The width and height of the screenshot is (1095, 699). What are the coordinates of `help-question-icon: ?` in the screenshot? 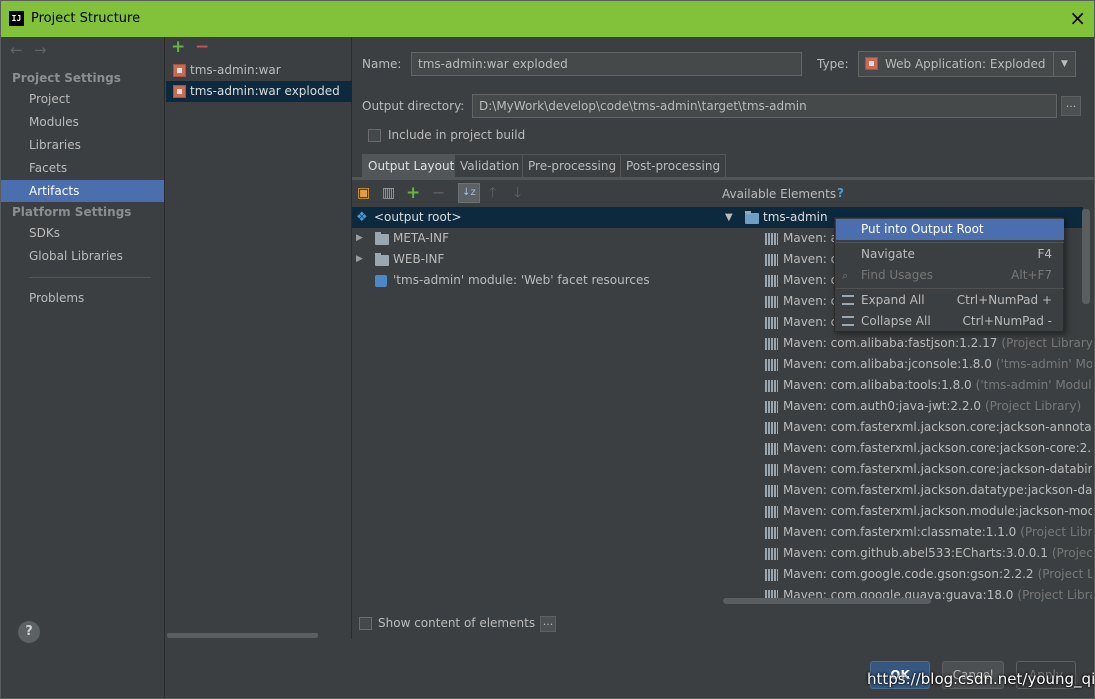 It's located at (840, 193).